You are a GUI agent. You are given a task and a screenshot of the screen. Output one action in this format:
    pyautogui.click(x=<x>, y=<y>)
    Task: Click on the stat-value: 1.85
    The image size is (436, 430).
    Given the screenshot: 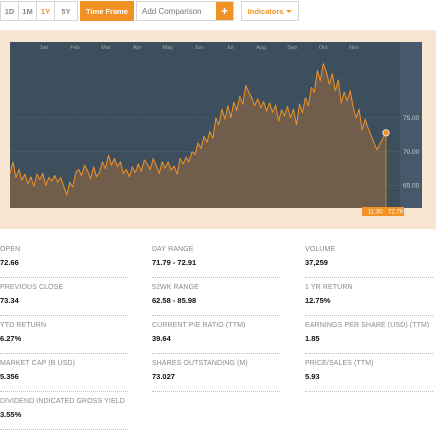 What is the action you would take?
    pyautogui.click(x=312, y=338)
    